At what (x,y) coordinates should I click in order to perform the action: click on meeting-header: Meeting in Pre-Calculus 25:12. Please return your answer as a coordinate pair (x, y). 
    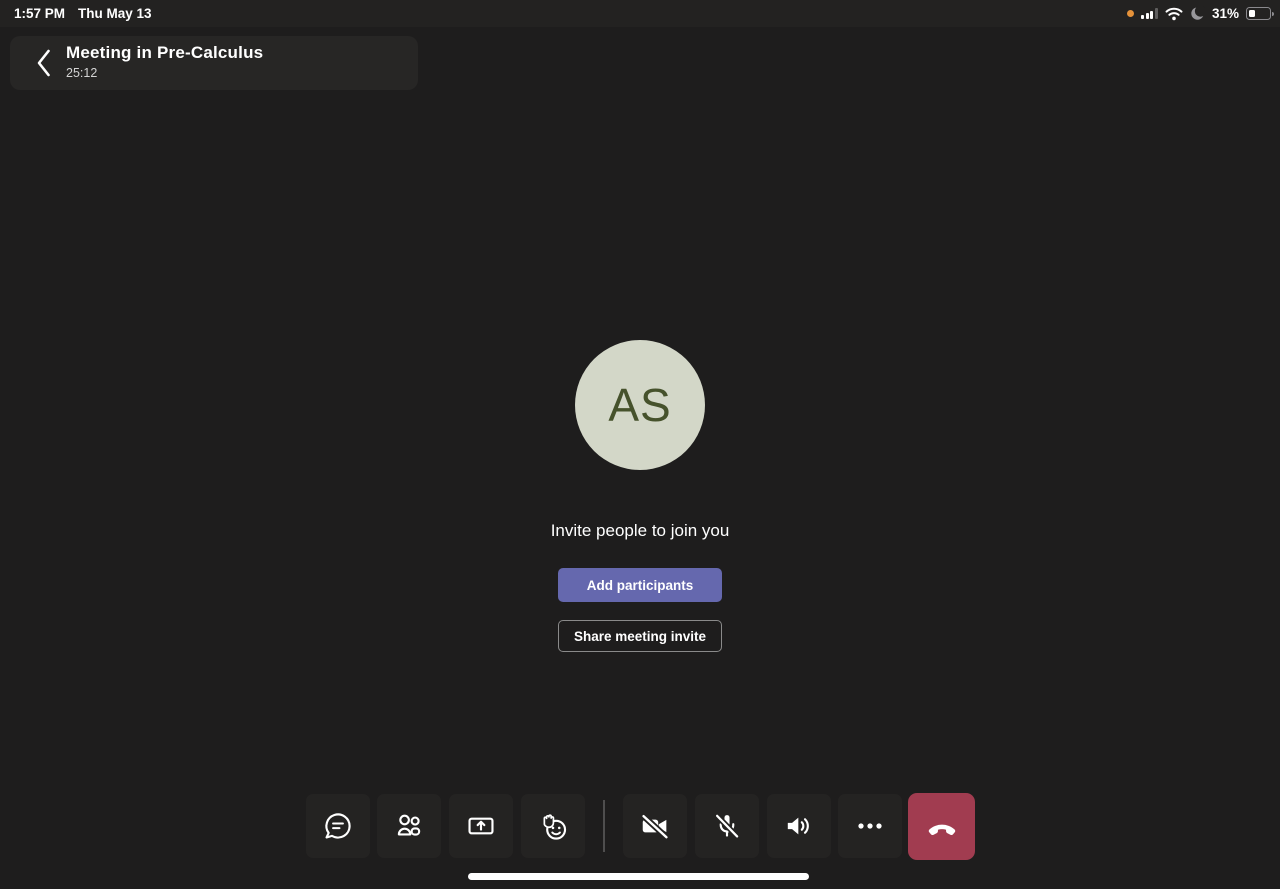
    Looking at the image, I should click on (214, 63).